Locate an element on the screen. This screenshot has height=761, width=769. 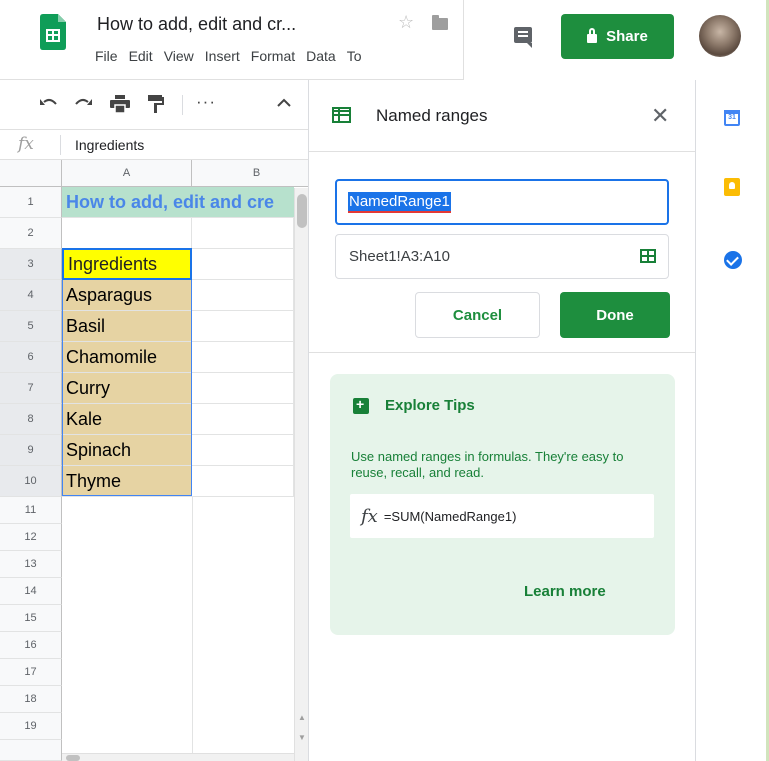
print-icon is located at coordinates (120, 106).